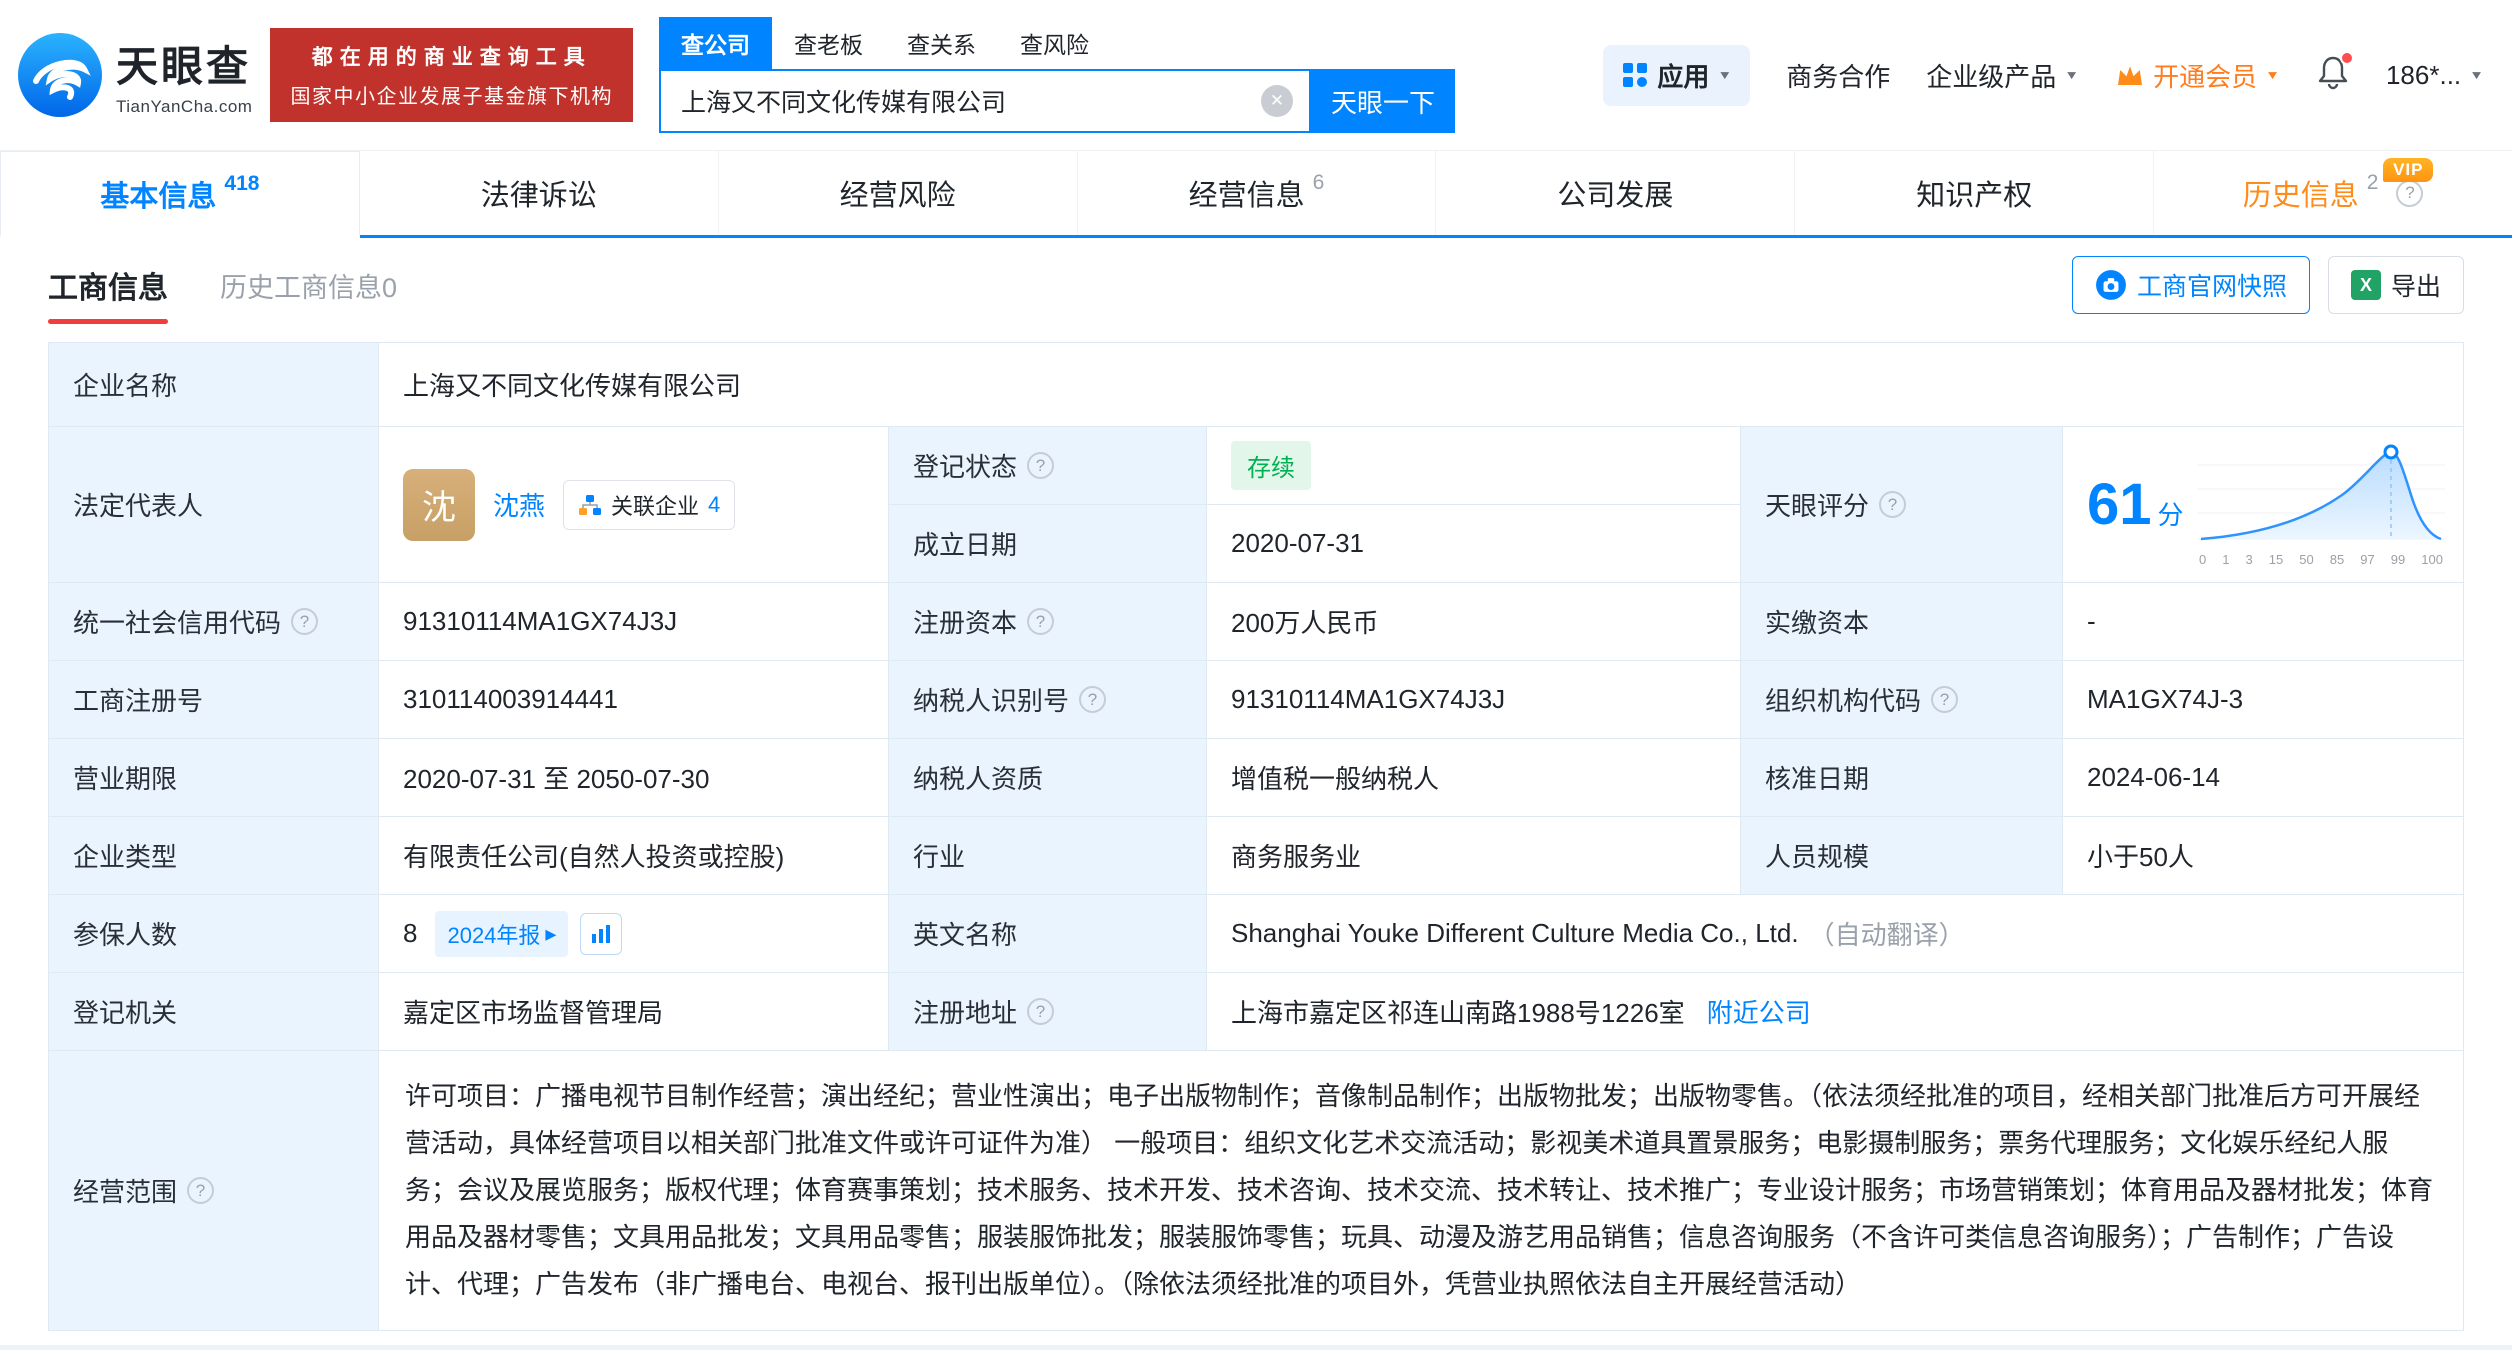  Describe the element at coordinates (158, 196) in the screenshot. I see `tab-label: 基本信息` at that location.